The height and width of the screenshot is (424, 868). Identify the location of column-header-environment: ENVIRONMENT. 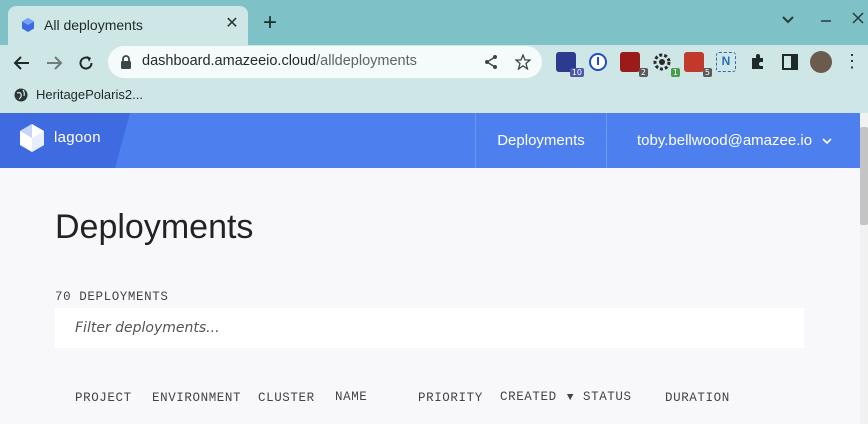
(196, 398).